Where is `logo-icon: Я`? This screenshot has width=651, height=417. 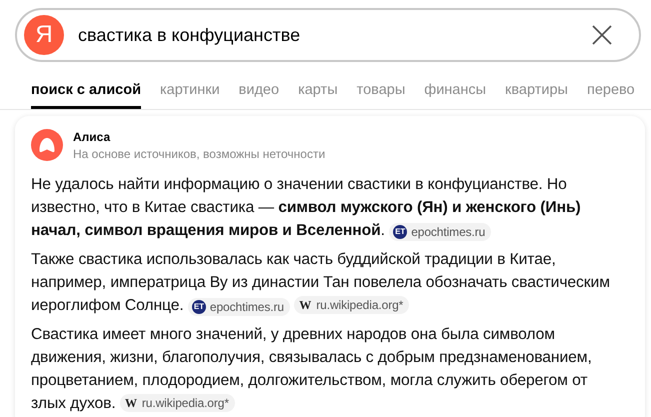
logo-icon: Я is located at coordinates (44, 35).